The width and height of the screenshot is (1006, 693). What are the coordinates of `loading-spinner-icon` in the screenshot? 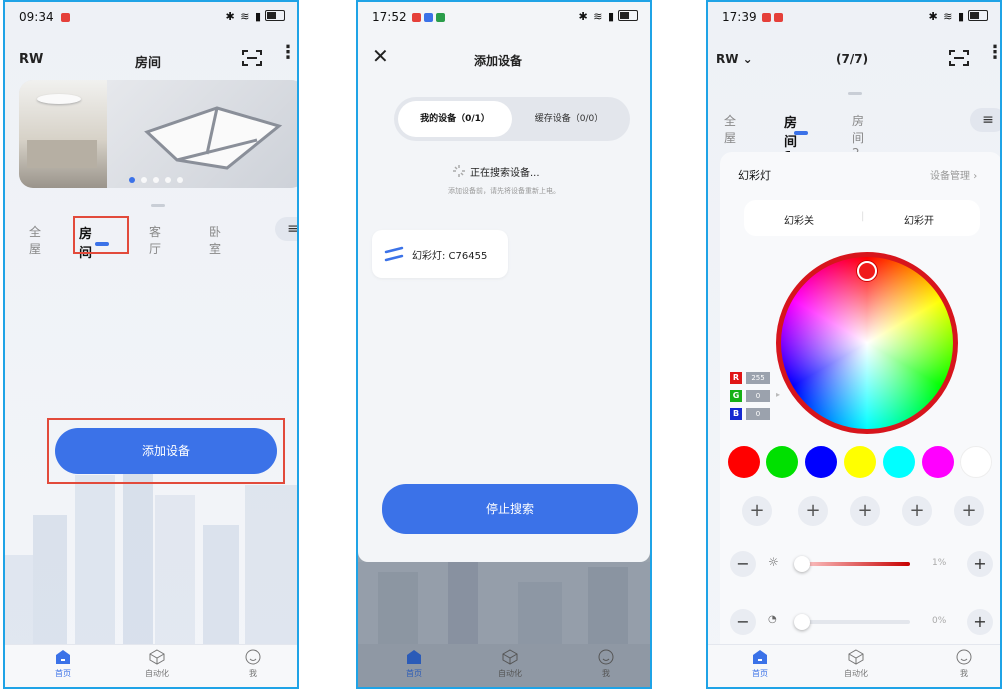 It's located at (459, 171).